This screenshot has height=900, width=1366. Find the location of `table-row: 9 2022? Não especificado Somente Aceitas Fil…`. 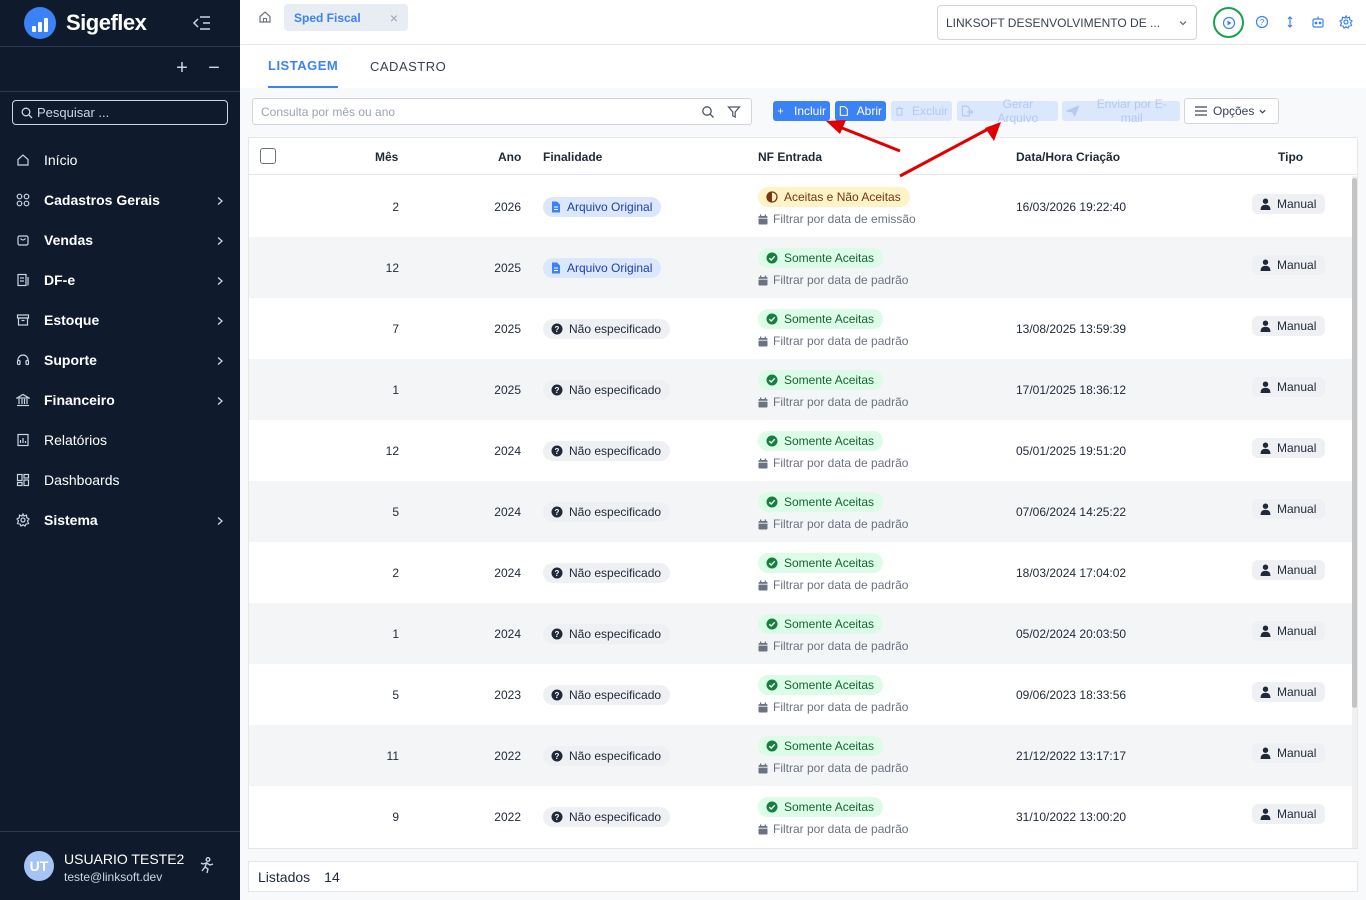

table-row: 9 2022? Não especificado Somente Aceitas Fil… is located at coordinates (801, 816).